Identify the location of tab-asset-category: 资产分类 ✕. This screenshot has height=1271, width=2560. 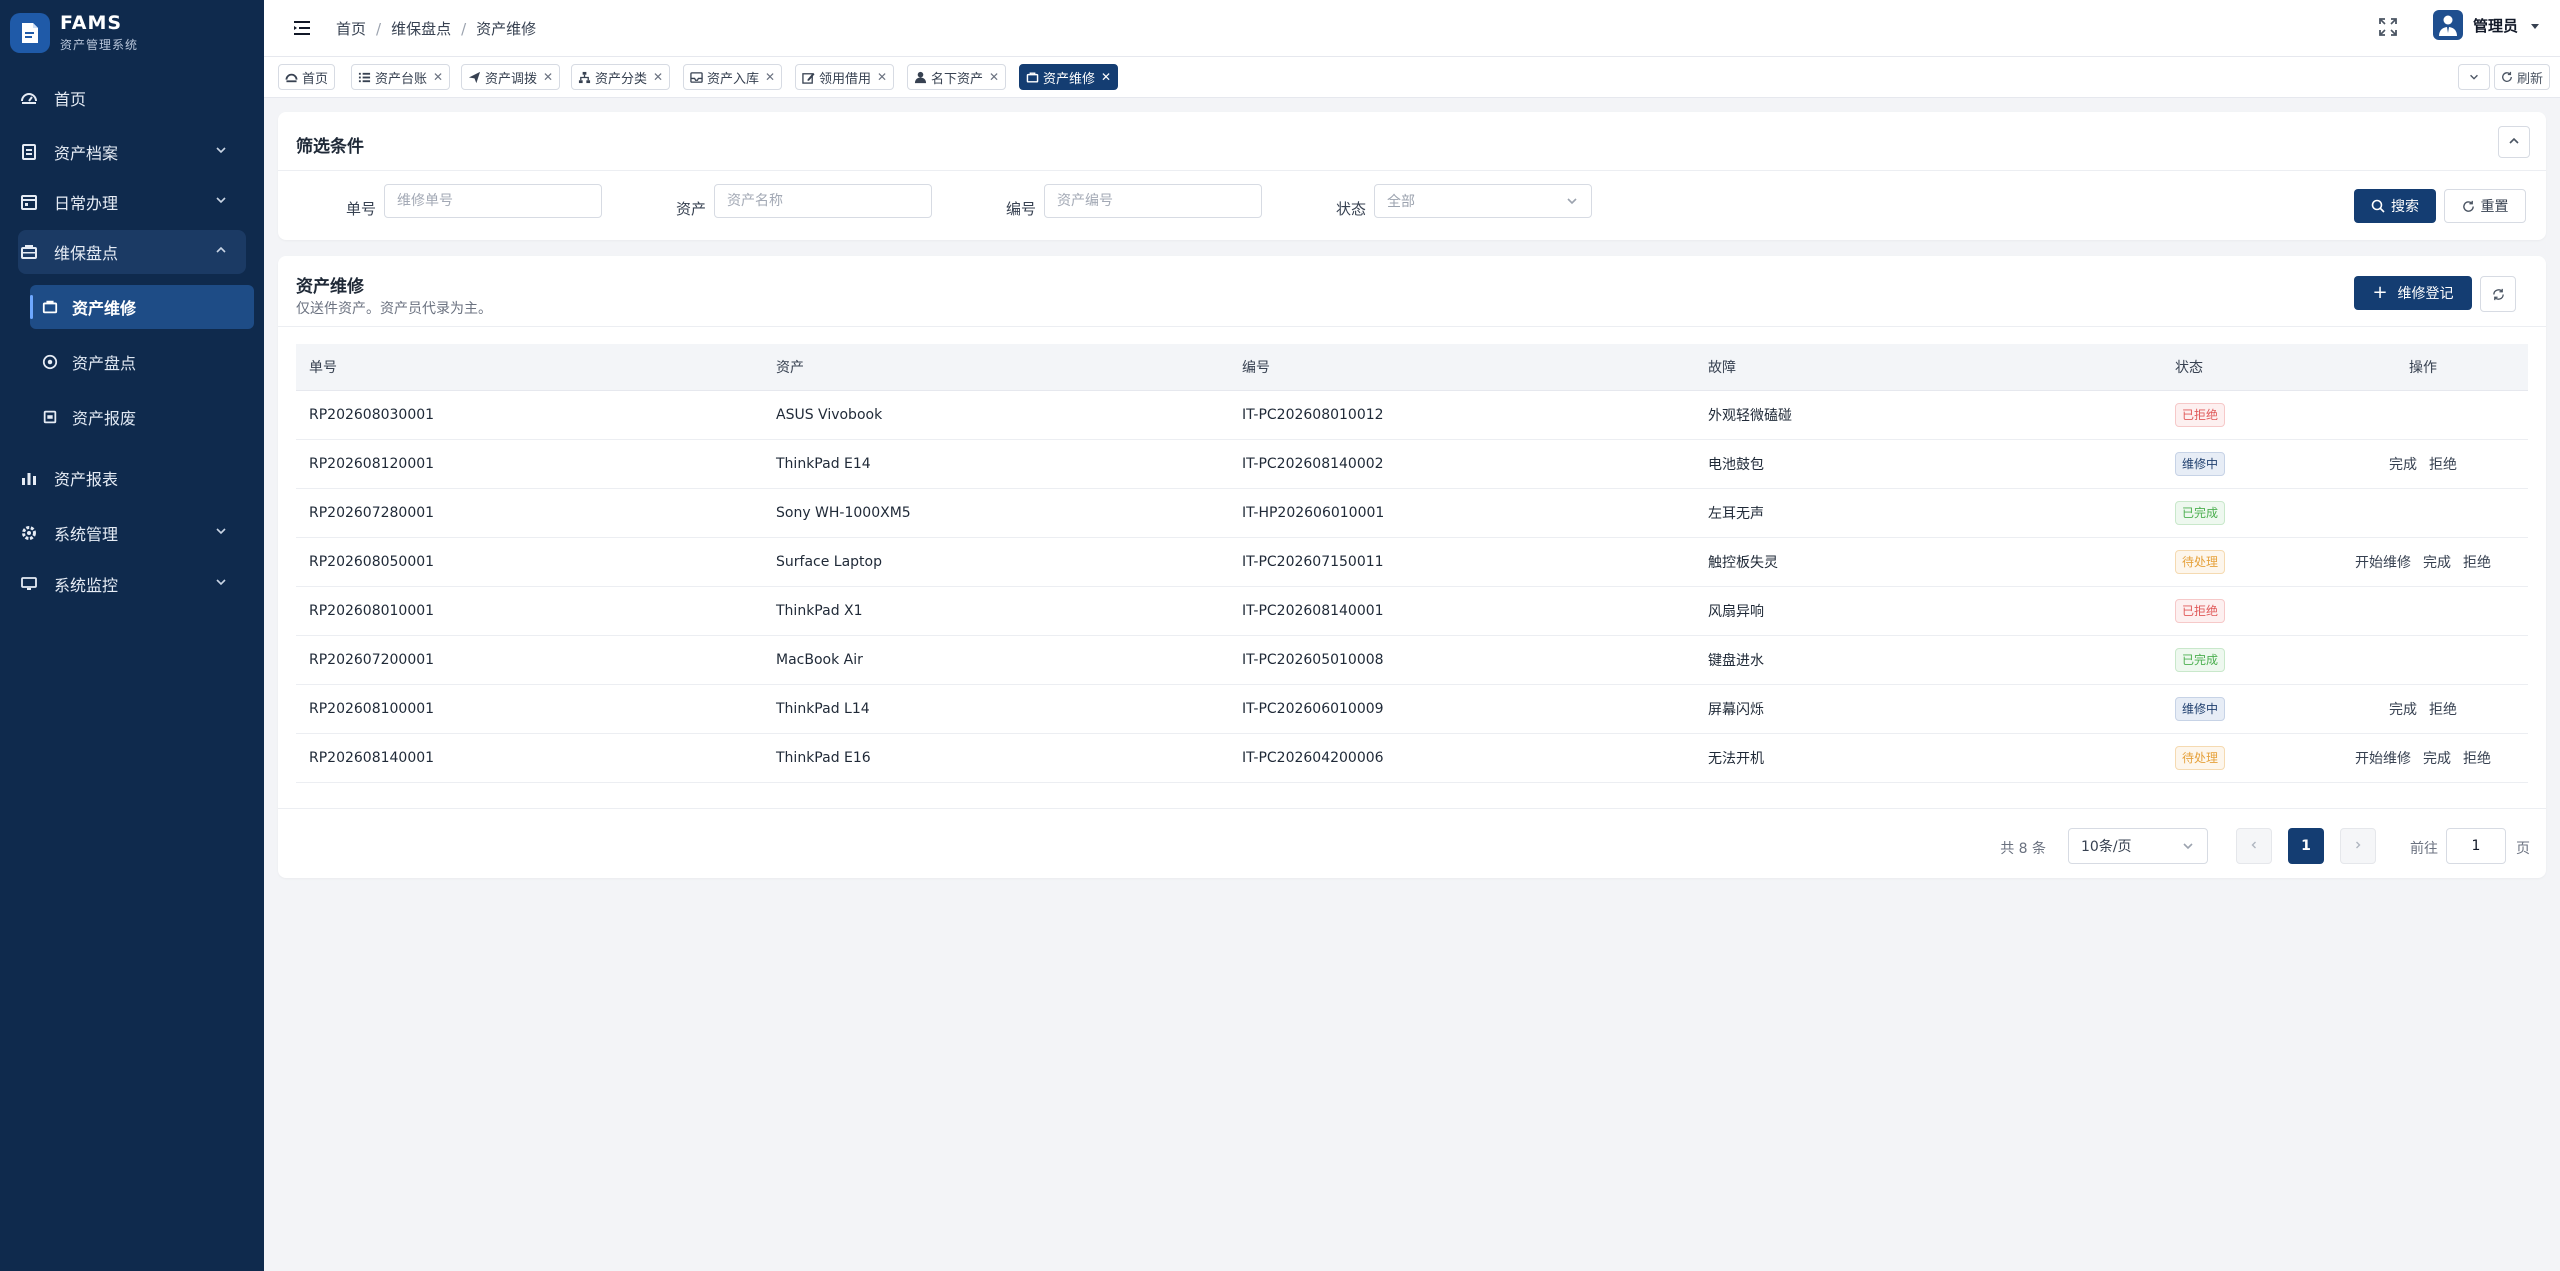
(621, 77).